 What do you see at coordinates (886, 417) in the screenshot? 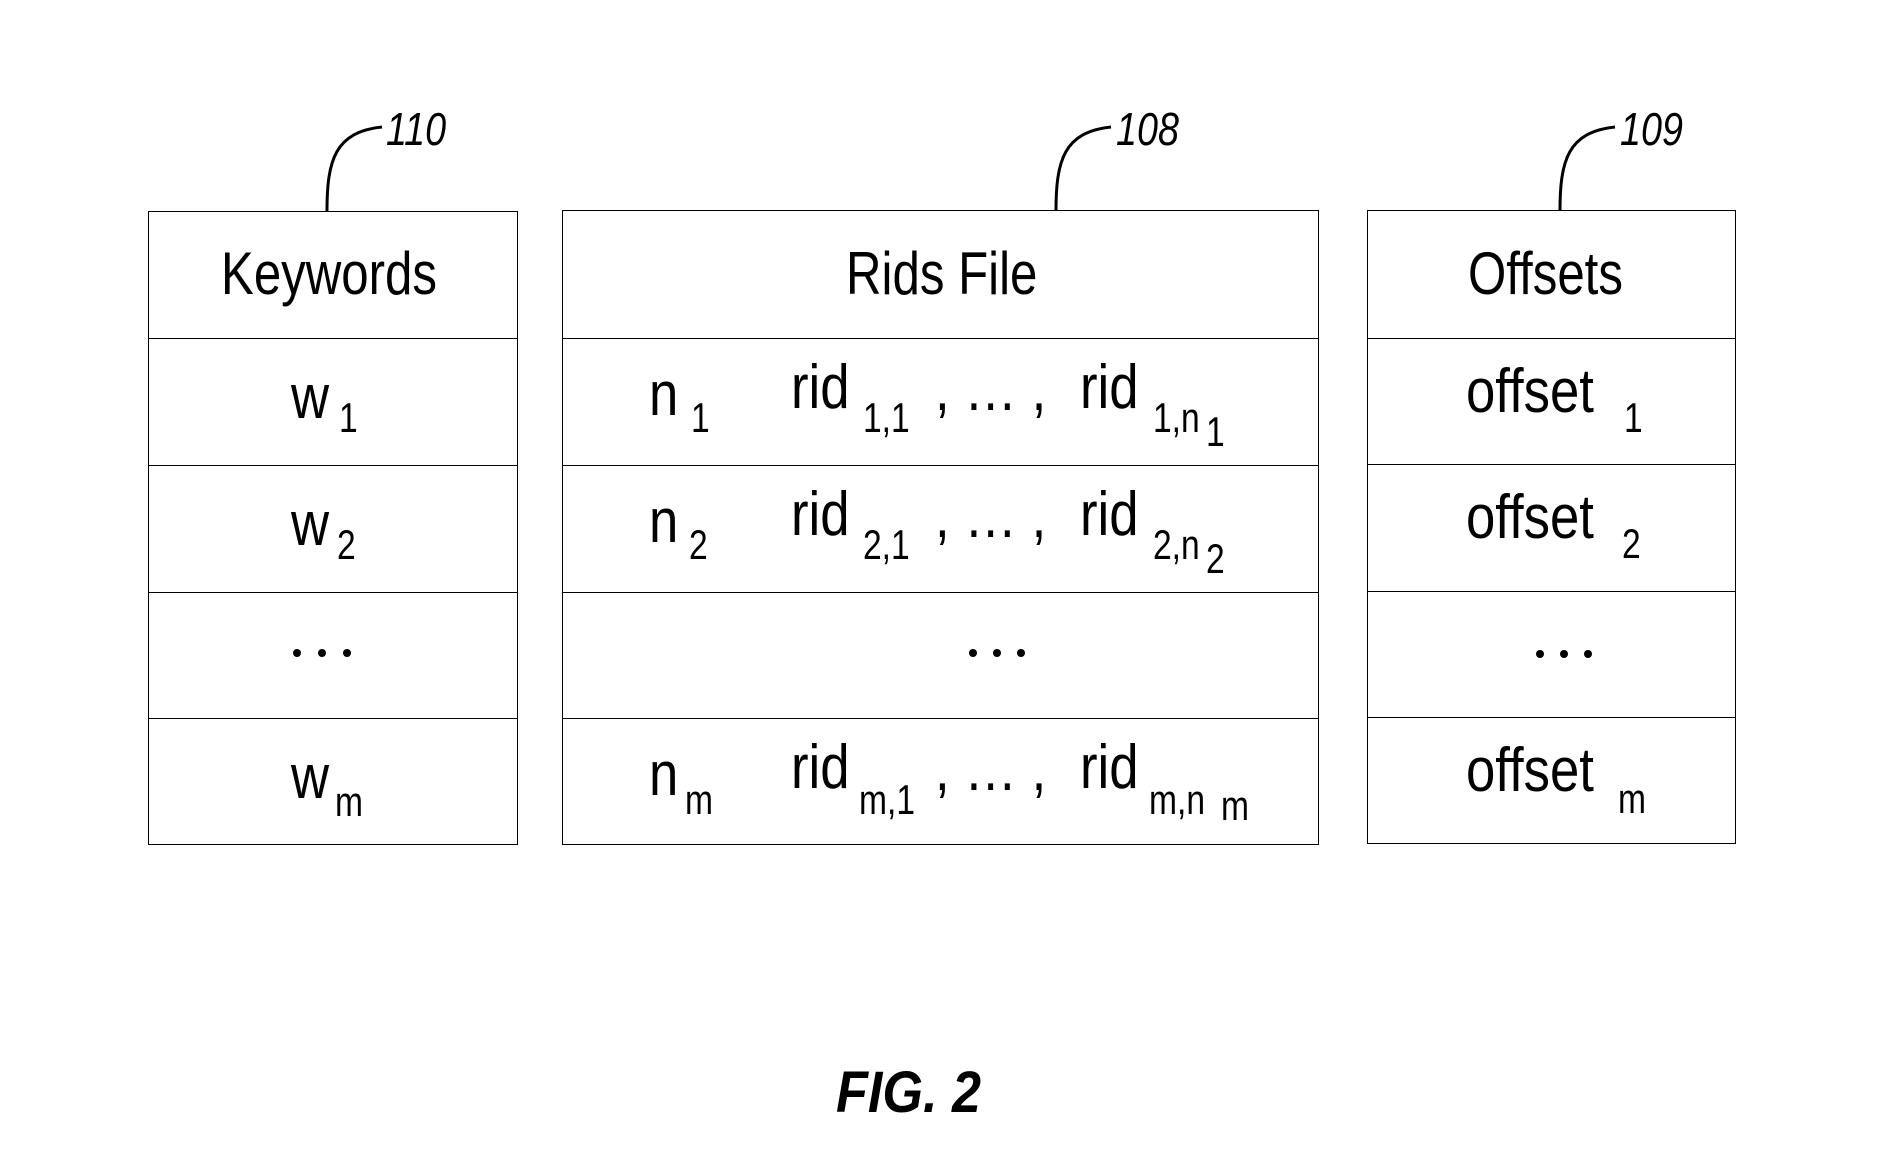
I see `rid-first-subscript: 1,1` at bounding box center [886, 417].